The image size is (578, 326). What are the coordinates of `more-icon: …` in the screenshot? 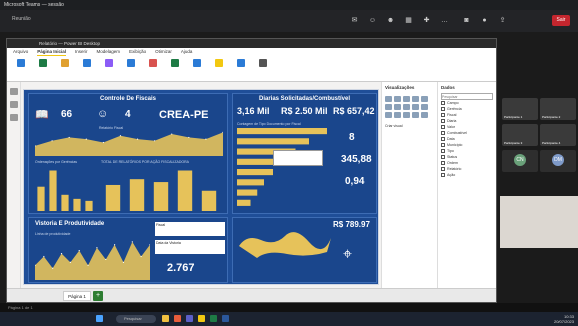 It's located at (444, 20).